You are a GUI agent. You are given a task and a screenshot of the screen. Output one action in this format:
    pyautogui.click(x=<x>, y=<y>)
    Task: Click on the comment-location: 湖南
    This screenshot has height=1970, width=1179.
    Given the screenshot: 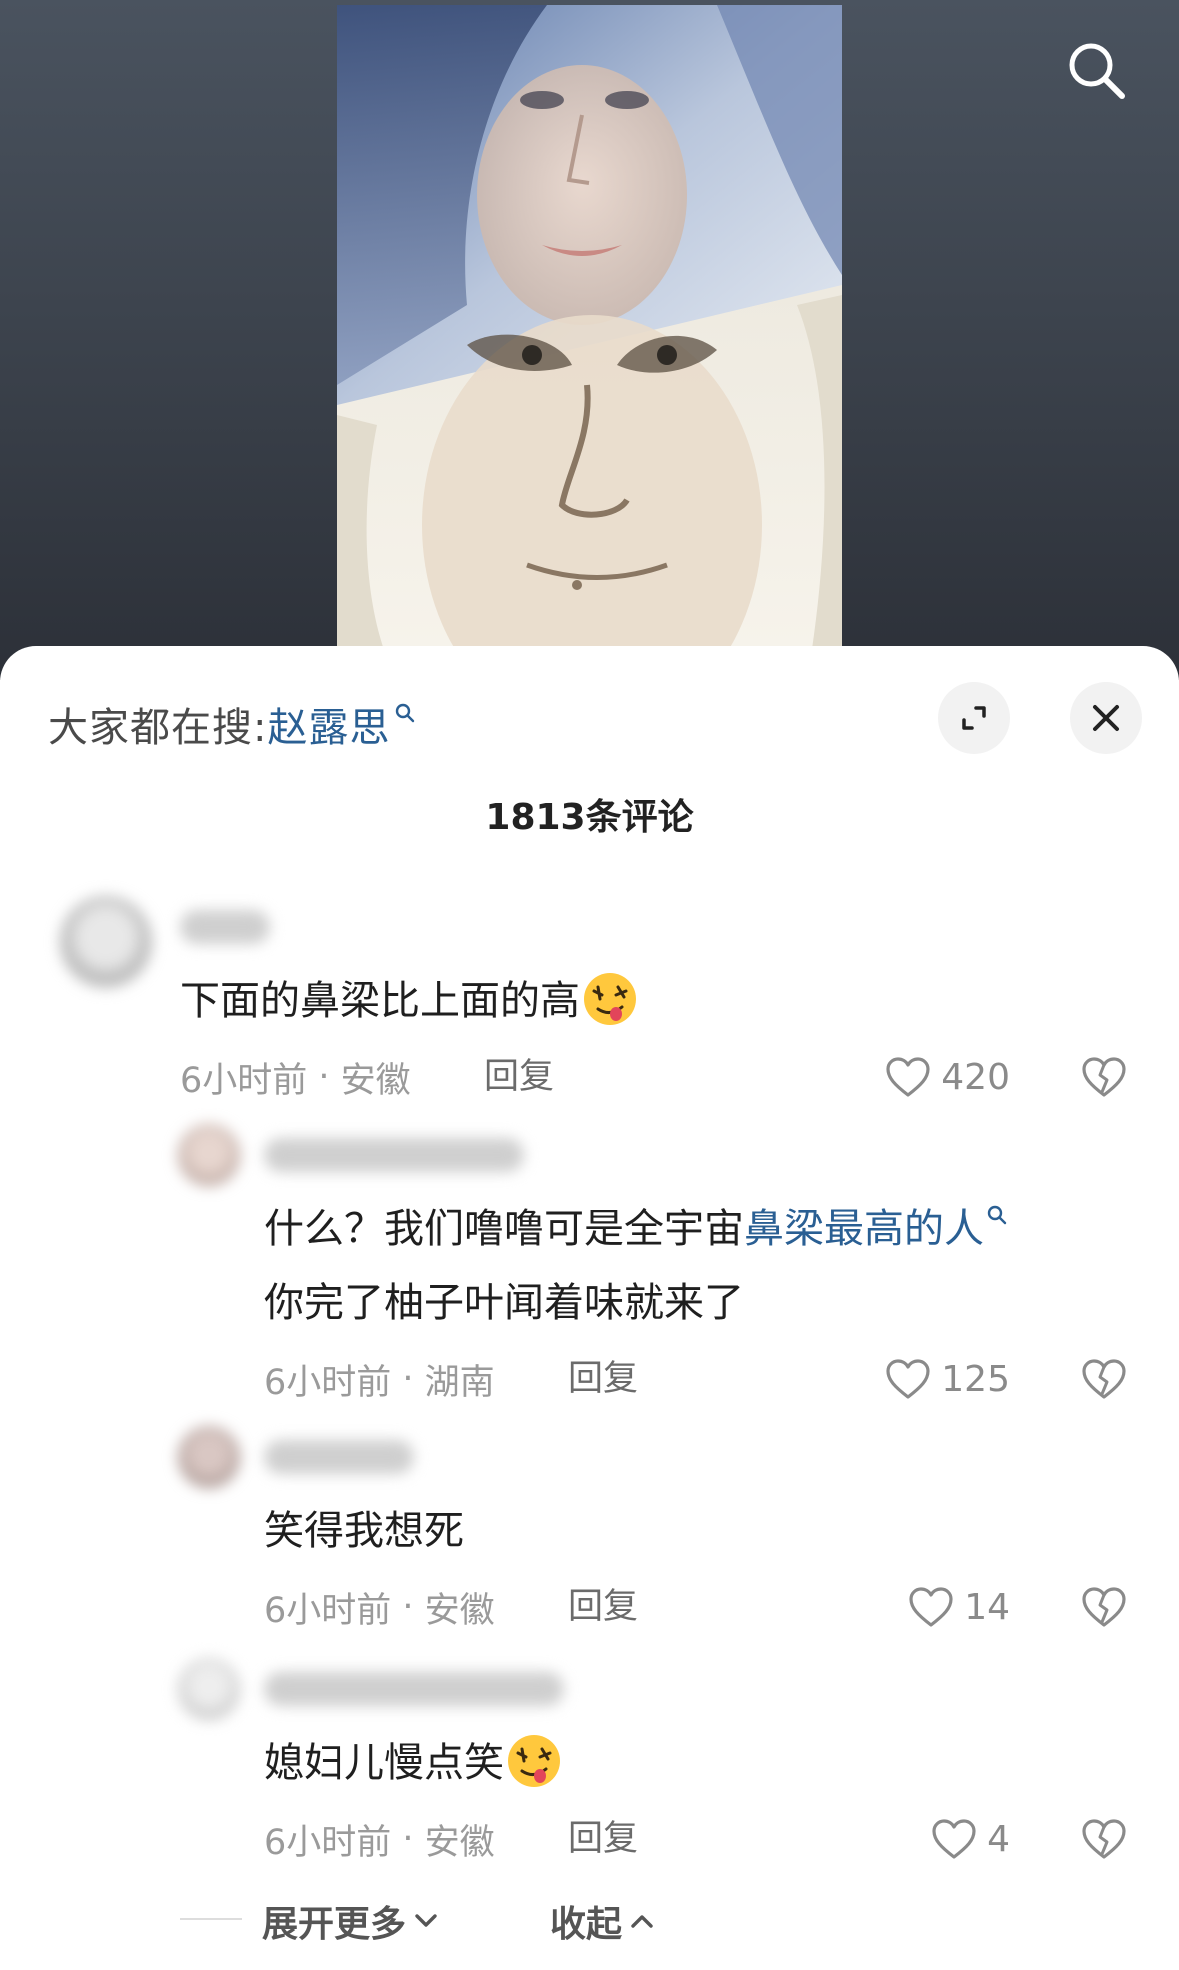 What is the action you would take?
    pyautogui.click(x=459, y=1382)
    